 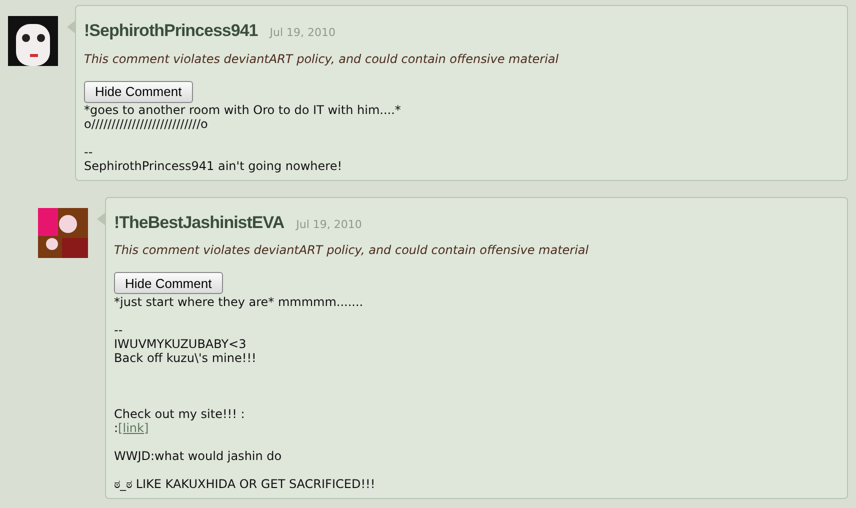 I want to click on comment-text: o///////////////////////////o, so click(x=146, y=123).